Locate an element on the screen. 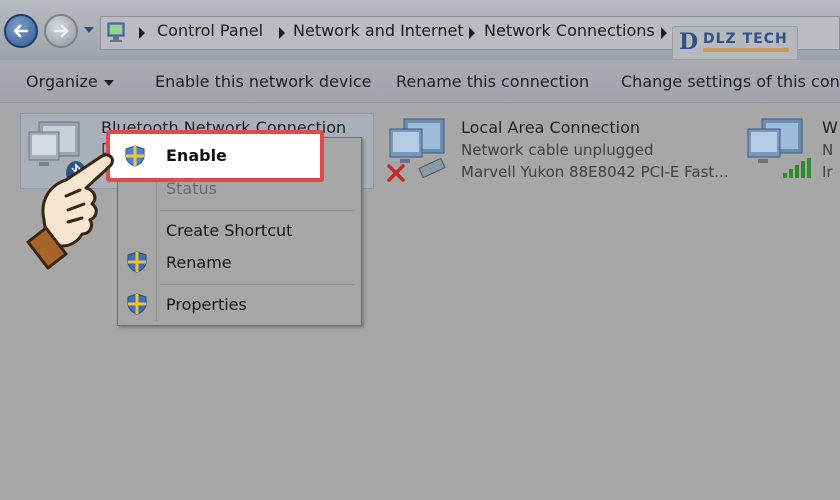 Image resolution: width=840 pixels, height=500 pixels. menu-item-rename: Rename is located at coordinates (199, 262).